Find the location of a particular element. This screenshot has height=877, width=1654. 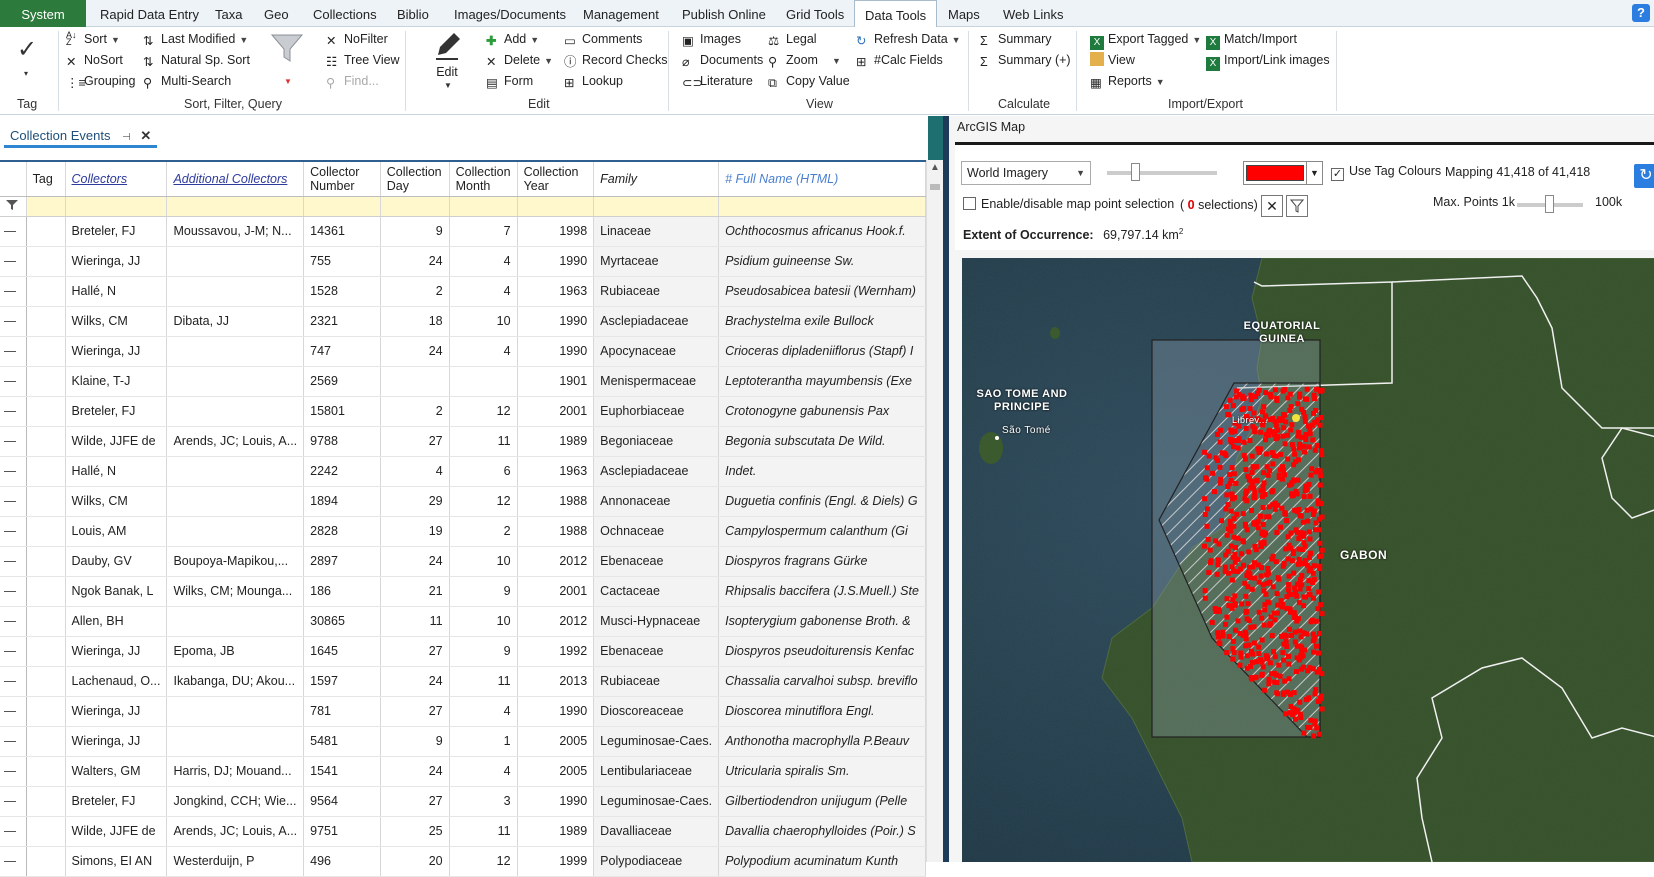

table-cell: Ngok Banak, L is located at coordinates (116, 591).